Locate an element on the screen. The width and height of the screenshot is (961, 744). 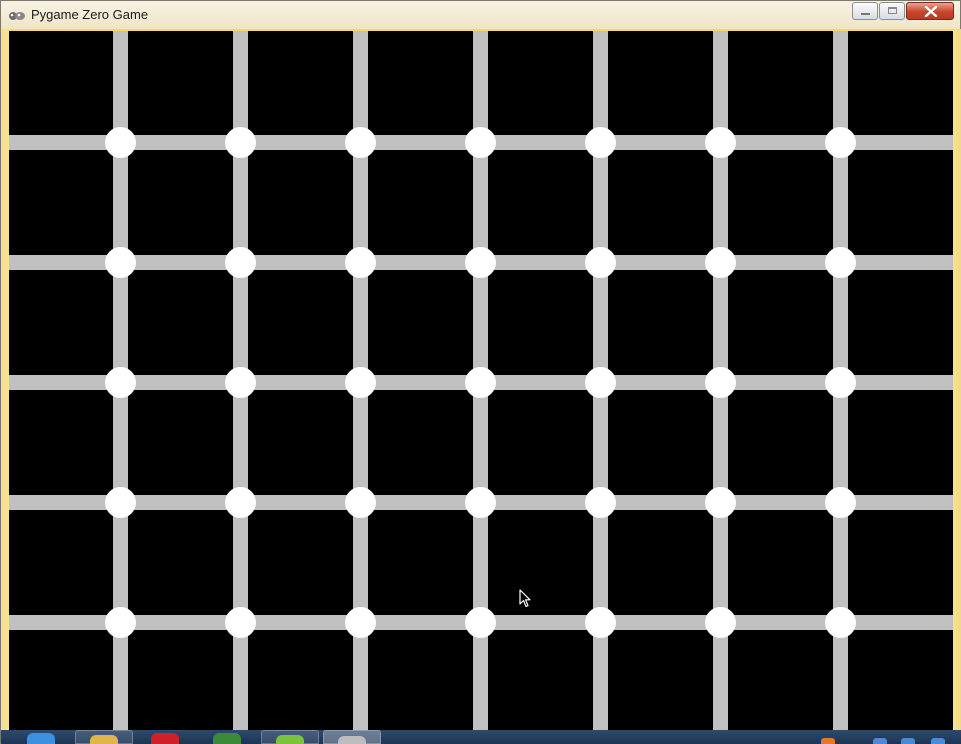
close-button is located at coordinates (930, 11).